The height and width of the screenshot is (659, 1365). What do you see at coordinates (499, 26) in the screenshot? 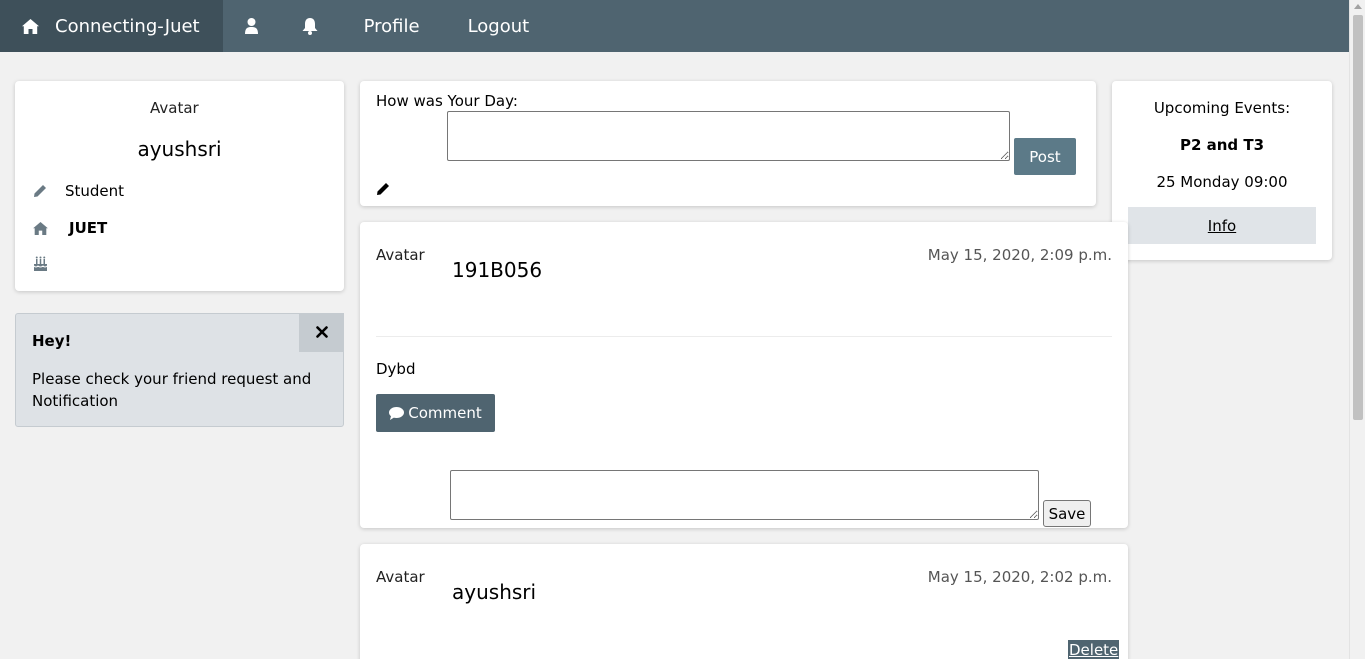
I see `nav-logout-link: Logout` at bounding box center [499, 26].